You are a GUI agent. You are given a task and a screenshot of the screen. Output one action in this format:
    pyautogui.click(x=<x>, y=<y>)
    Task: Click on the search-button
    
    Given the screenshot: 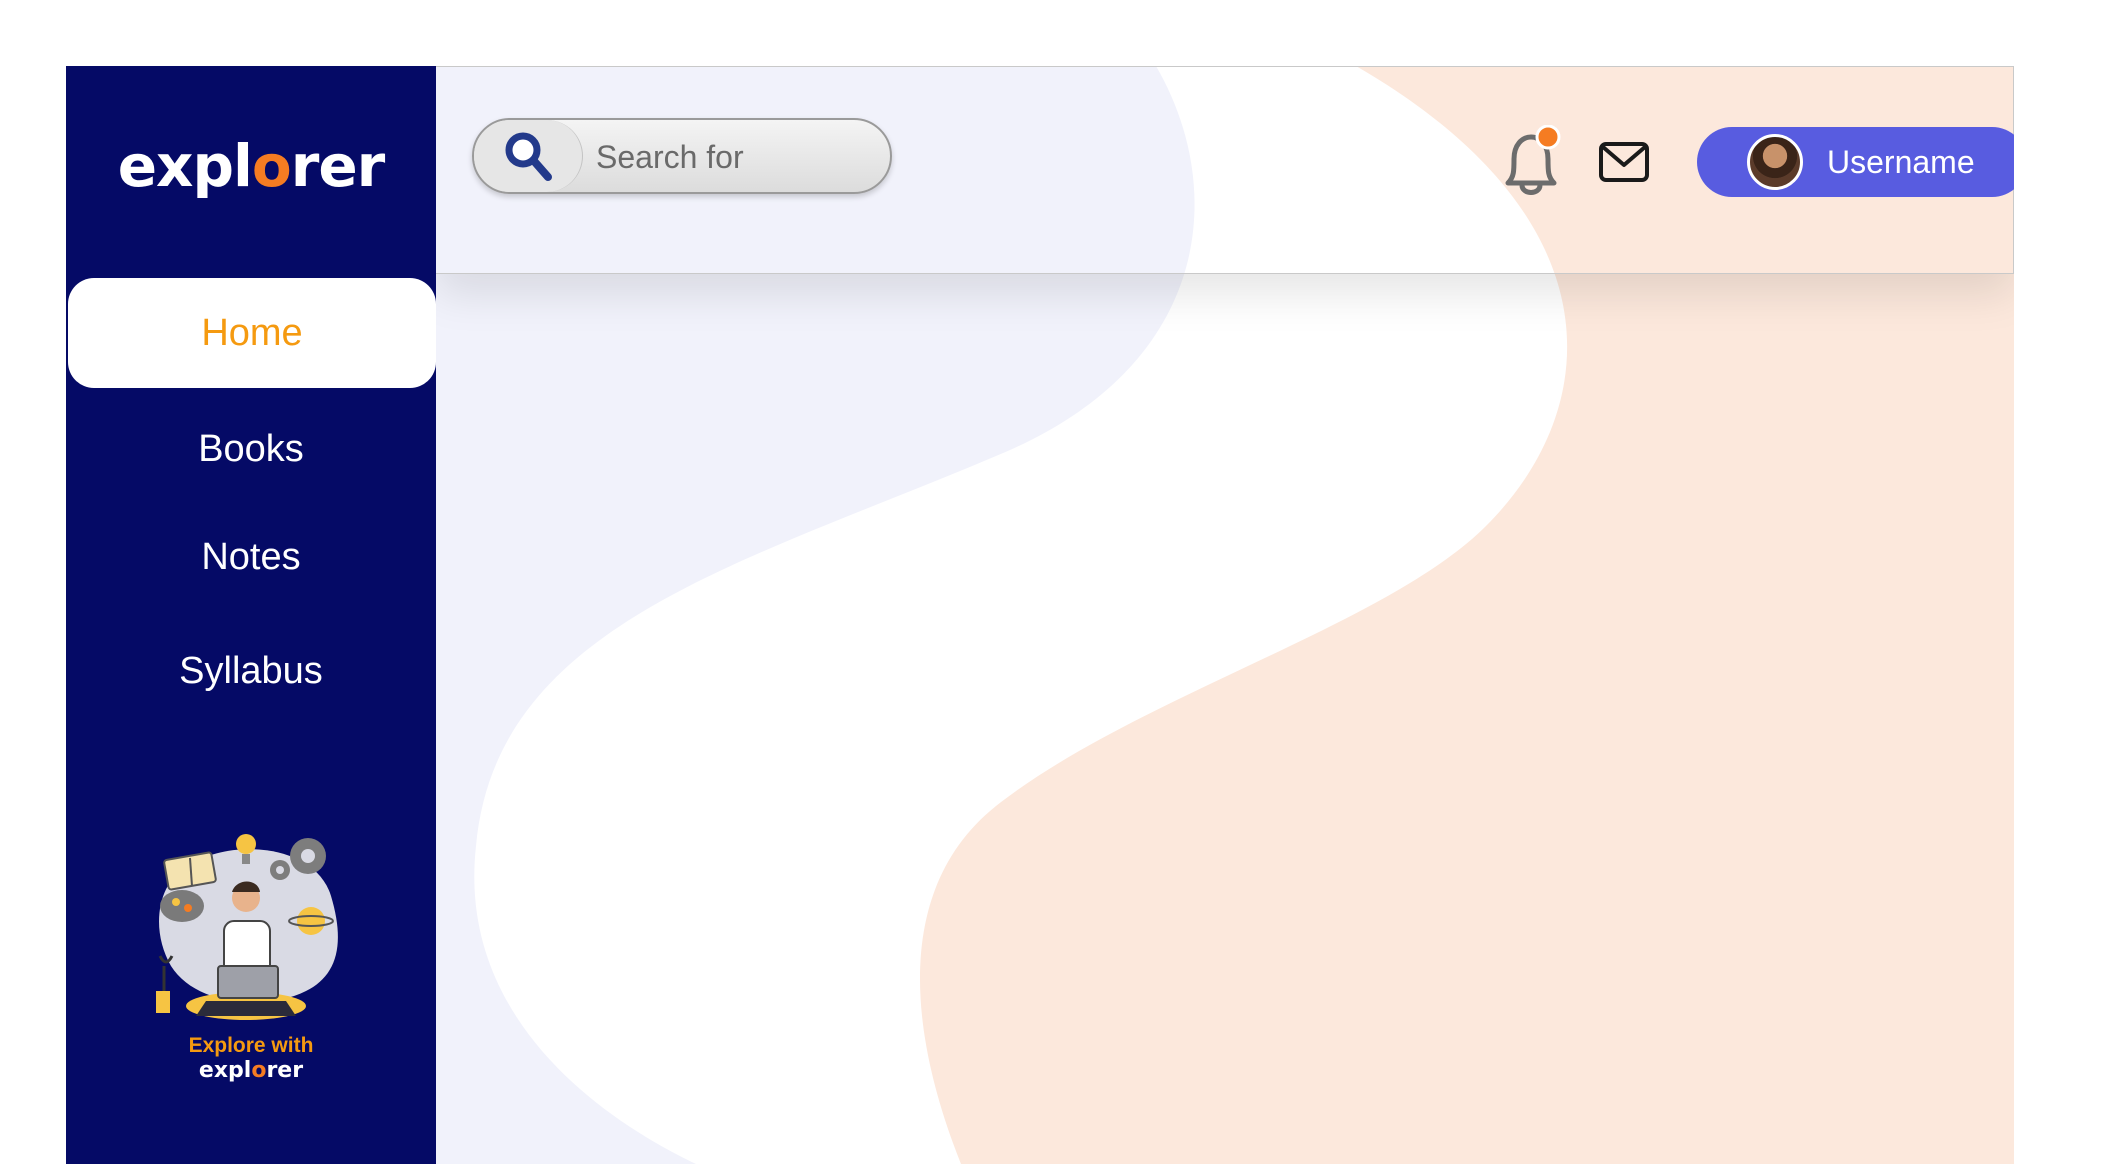 What is the action you would take?
    pyautogui.click(x=528, y=156)
    